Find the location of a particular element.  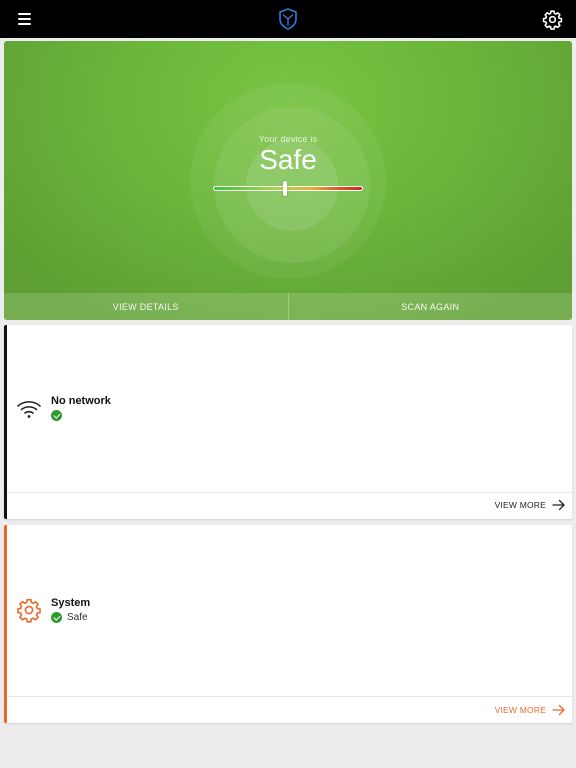

network-status is located at coordinates (59, 415).